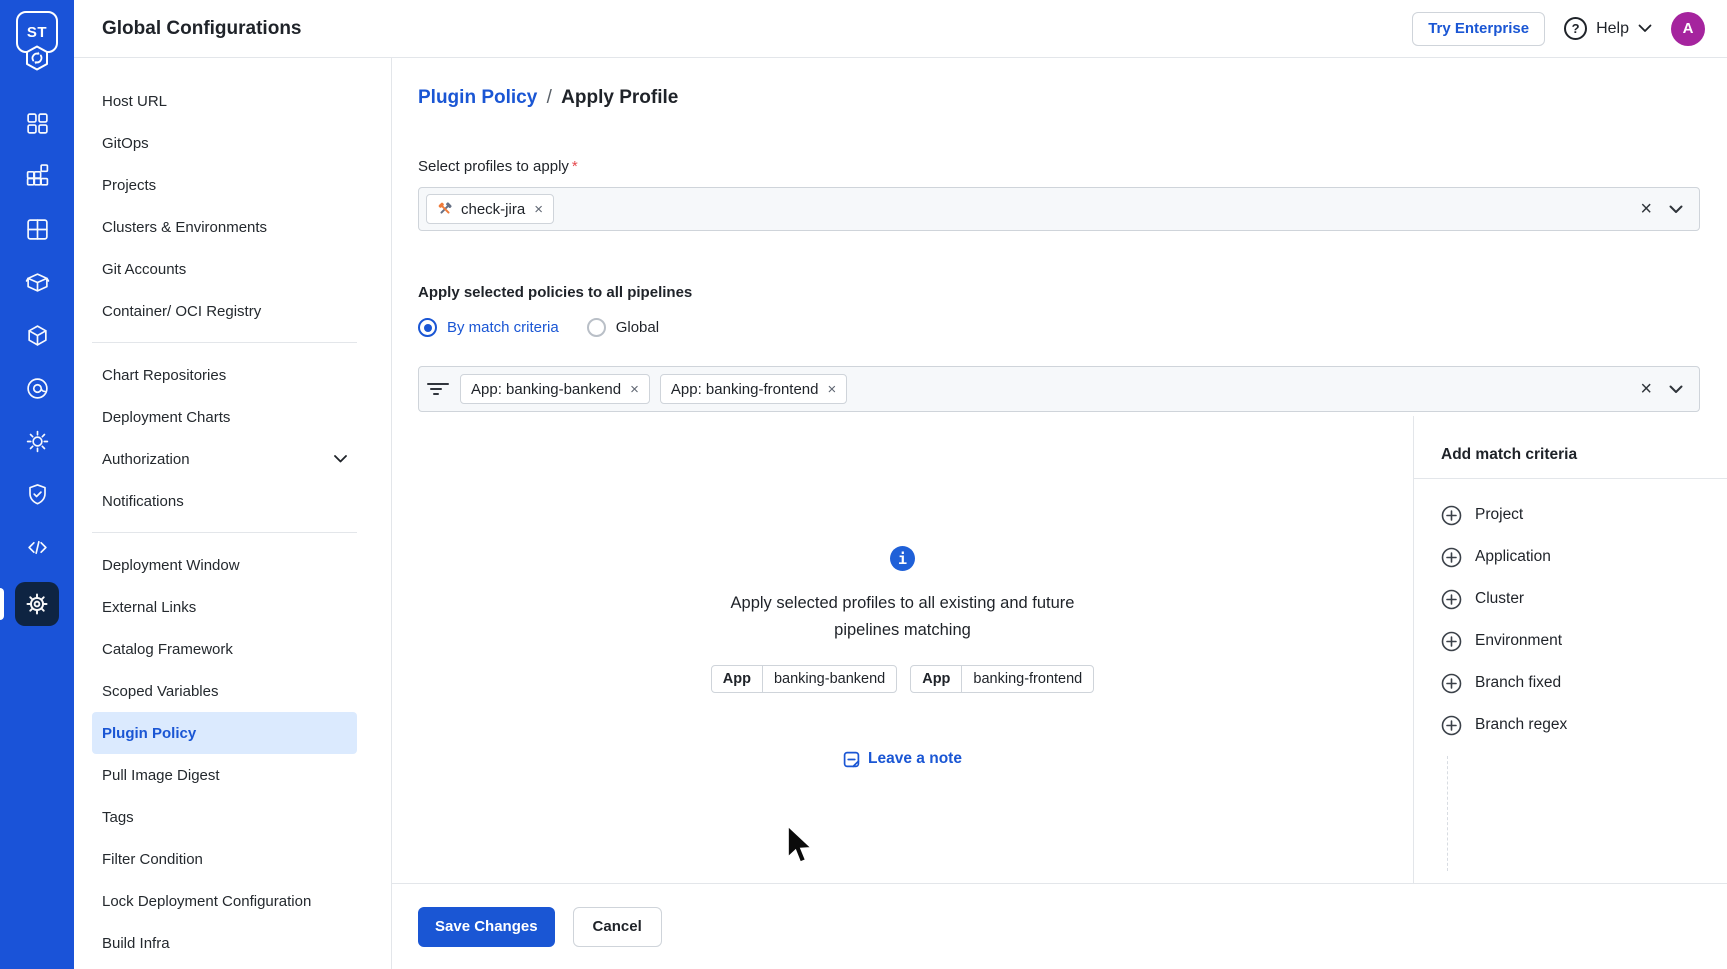 The height and width of the screenshot is (969, 1727). I want to click on add-criteria-cluster: Cluster, so click(1584, 599).